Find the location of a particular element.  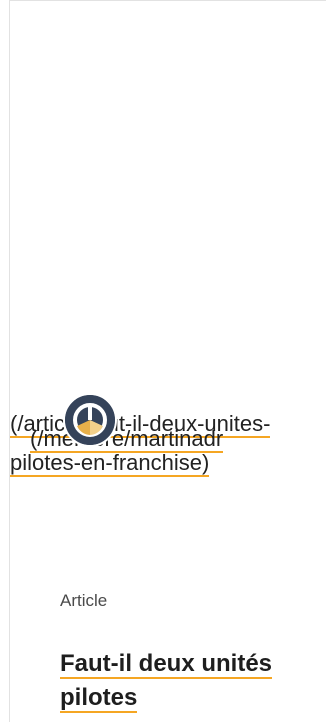

content-type-label: Article is located at coordinates (84, 600).